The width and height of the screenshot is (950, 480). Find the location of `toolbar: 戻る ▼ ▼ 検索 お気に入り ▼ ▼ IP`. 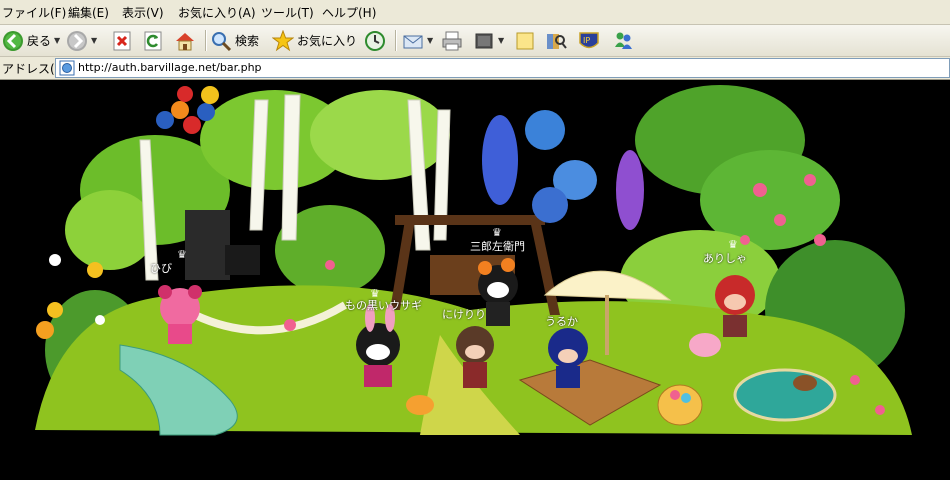

toolbar: 戻る ▼ ▼ 検索 お気に入り ▼ ▼ IP is located at coordinates (475, 41).